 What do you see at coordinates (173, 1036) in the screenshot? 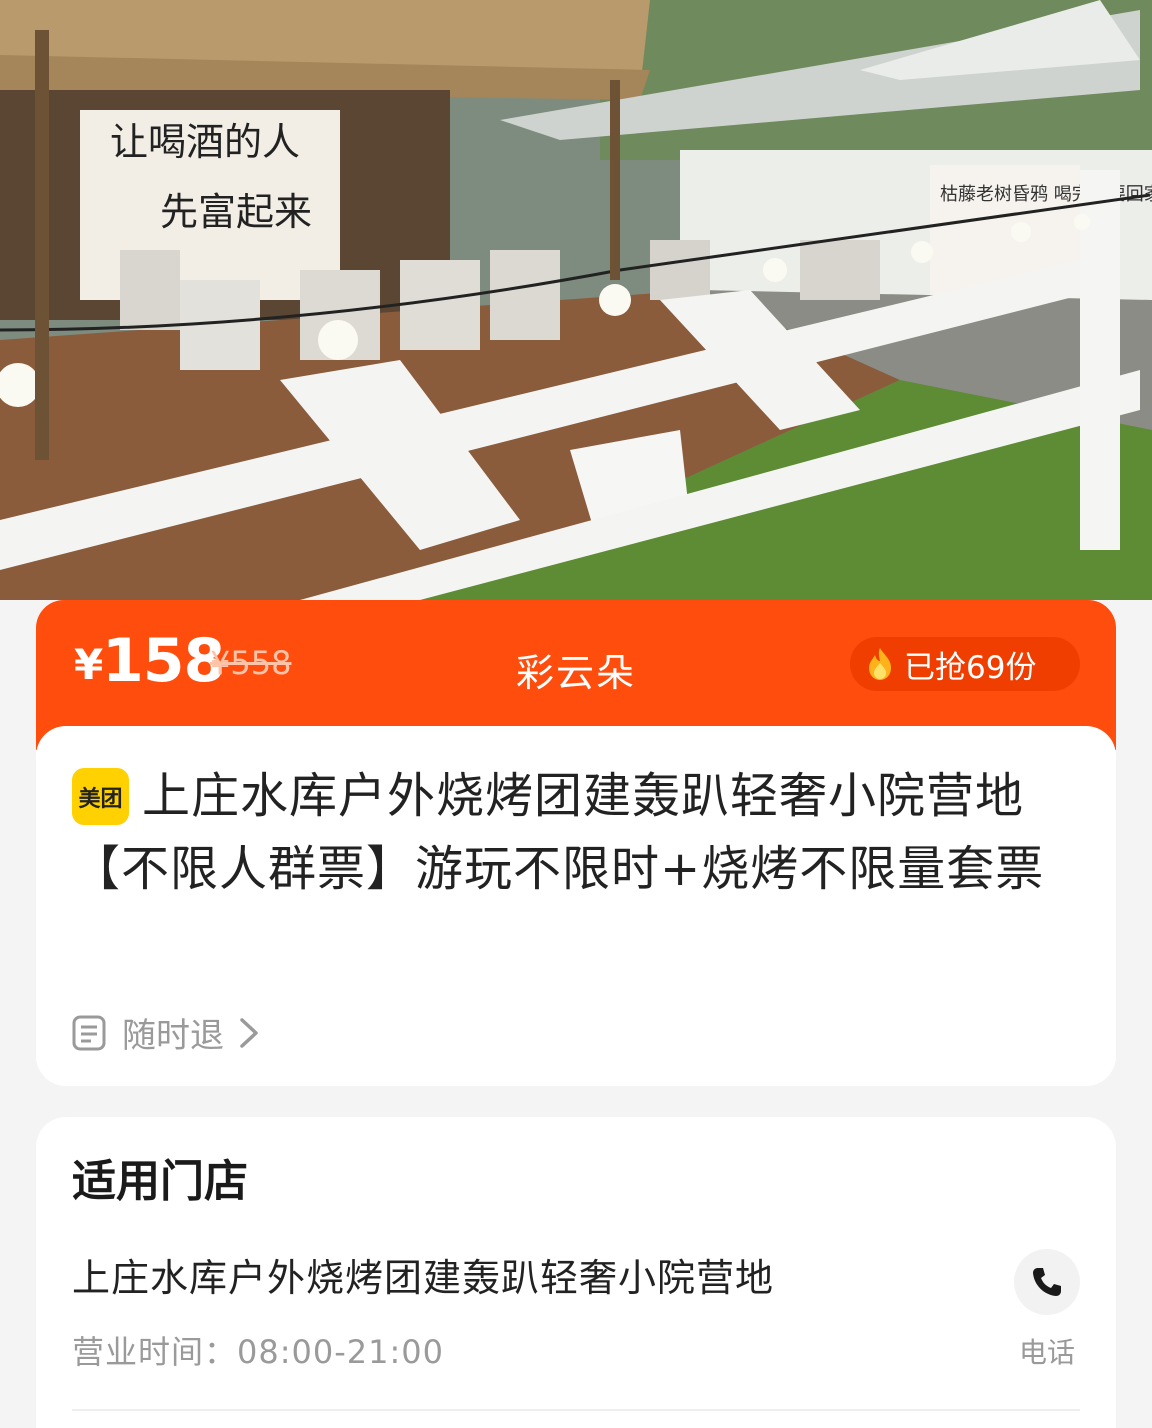
I see `refund-policy-label: 随时退` at bounding box center [173, 1036].